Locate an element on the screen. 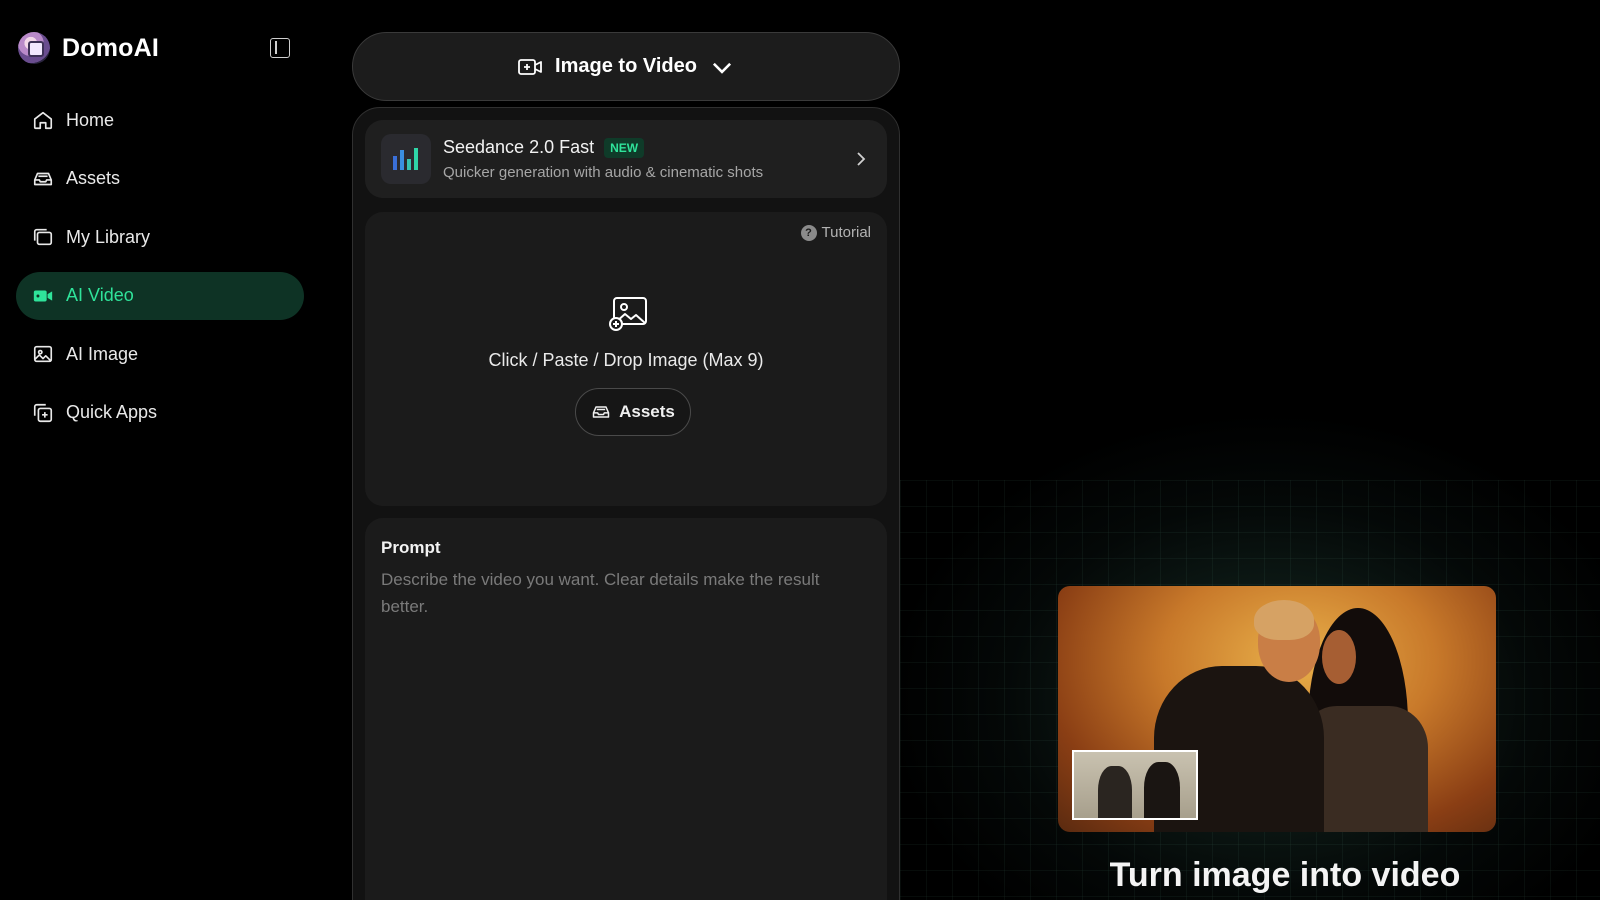  sidebar-item-label: My Library is located at coordinates (108, 236).